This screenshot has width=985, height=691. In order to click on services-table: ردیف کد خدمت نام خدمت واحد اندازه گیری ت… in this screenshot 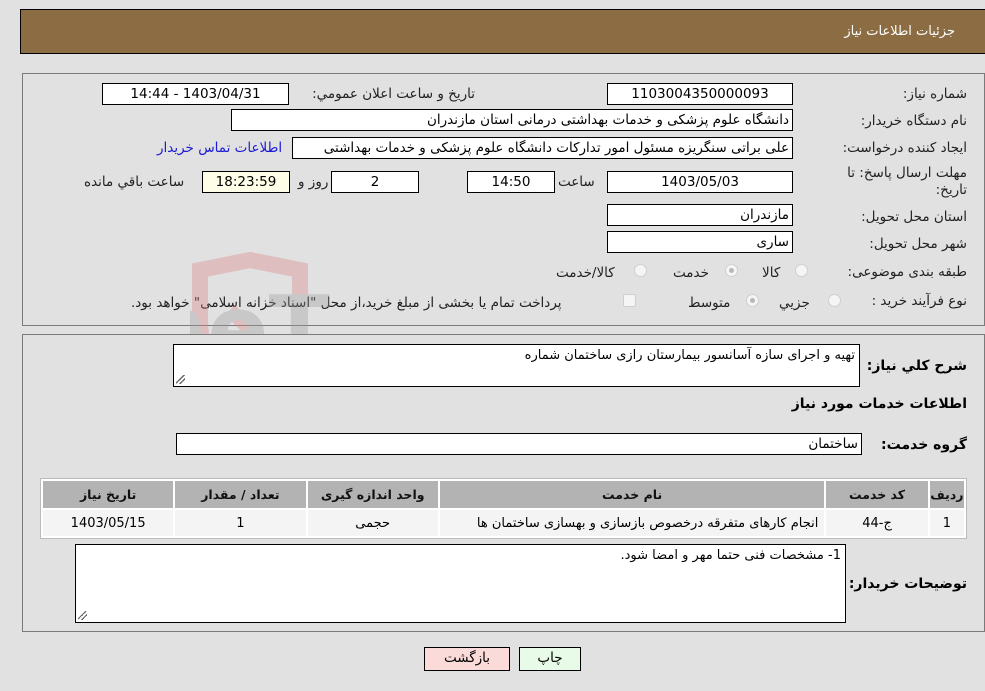, I will do `click(503, 508)`.